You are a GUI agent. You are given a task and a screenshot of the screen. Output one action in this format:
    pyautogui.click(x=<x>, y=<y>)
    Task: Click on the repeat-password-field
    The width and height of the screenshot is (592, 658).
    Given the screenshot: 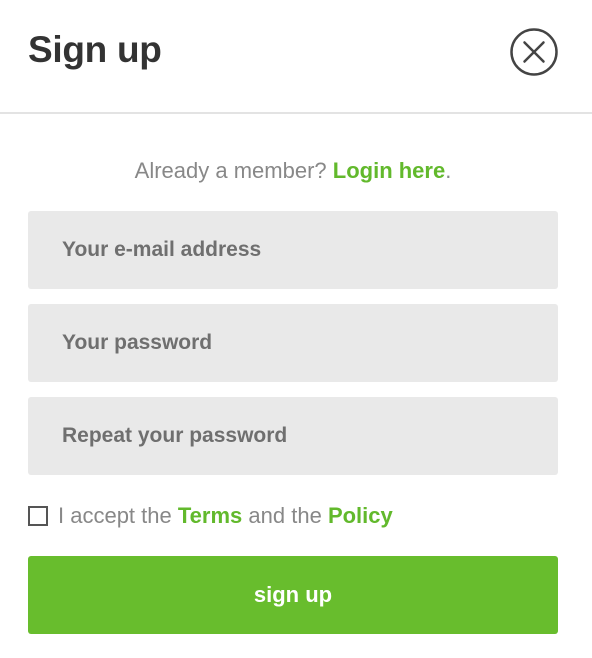 What is the action you would take?
    pyautogui.click(x=293, y=436)
    